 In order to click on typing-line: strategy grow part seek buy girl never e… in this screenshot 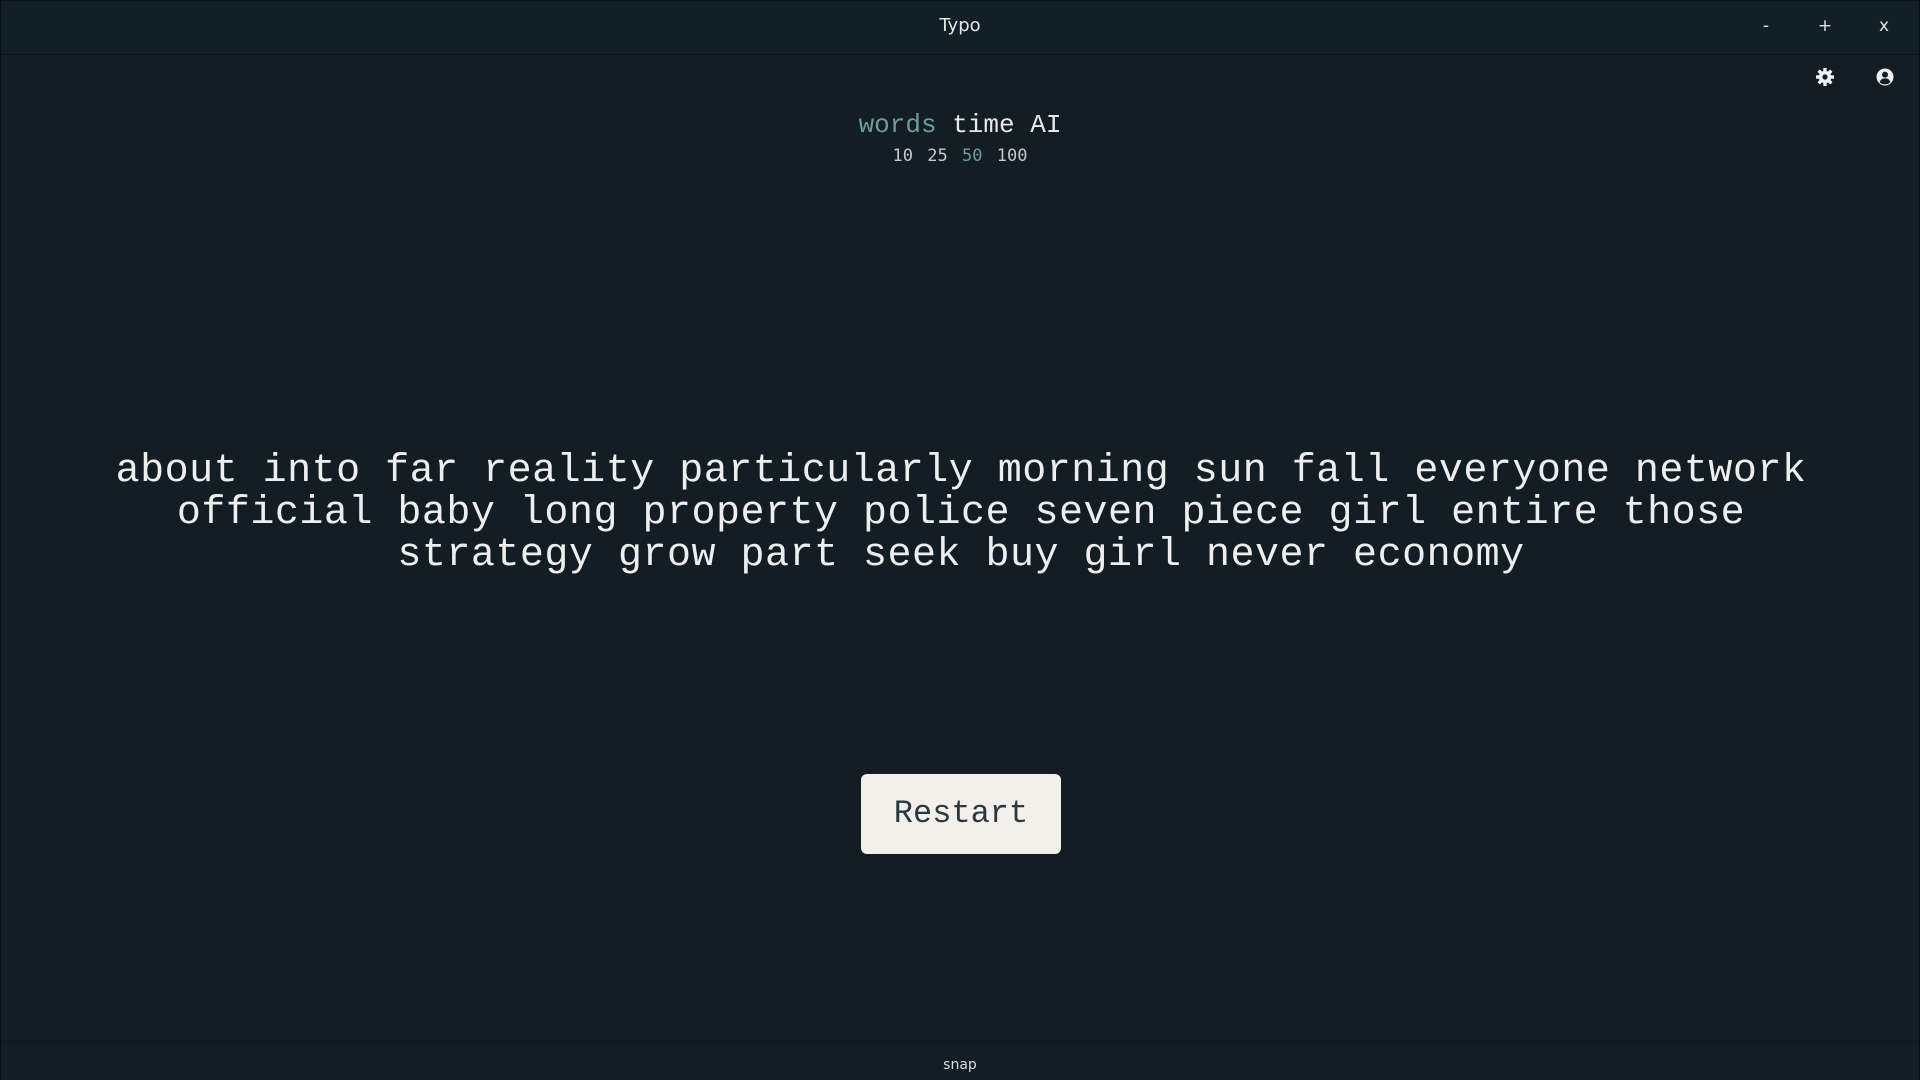, I will do `click(961, 555)`.